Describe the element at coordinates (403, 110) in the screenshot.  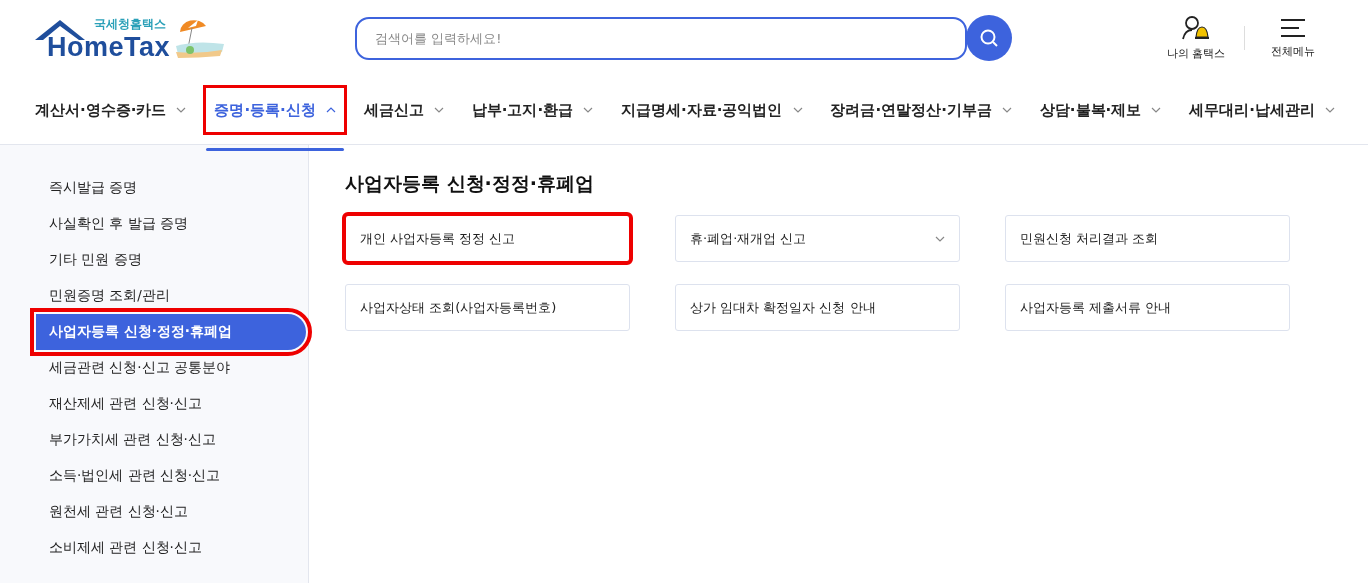
I see `nav-tab: 세금신고` at that location.